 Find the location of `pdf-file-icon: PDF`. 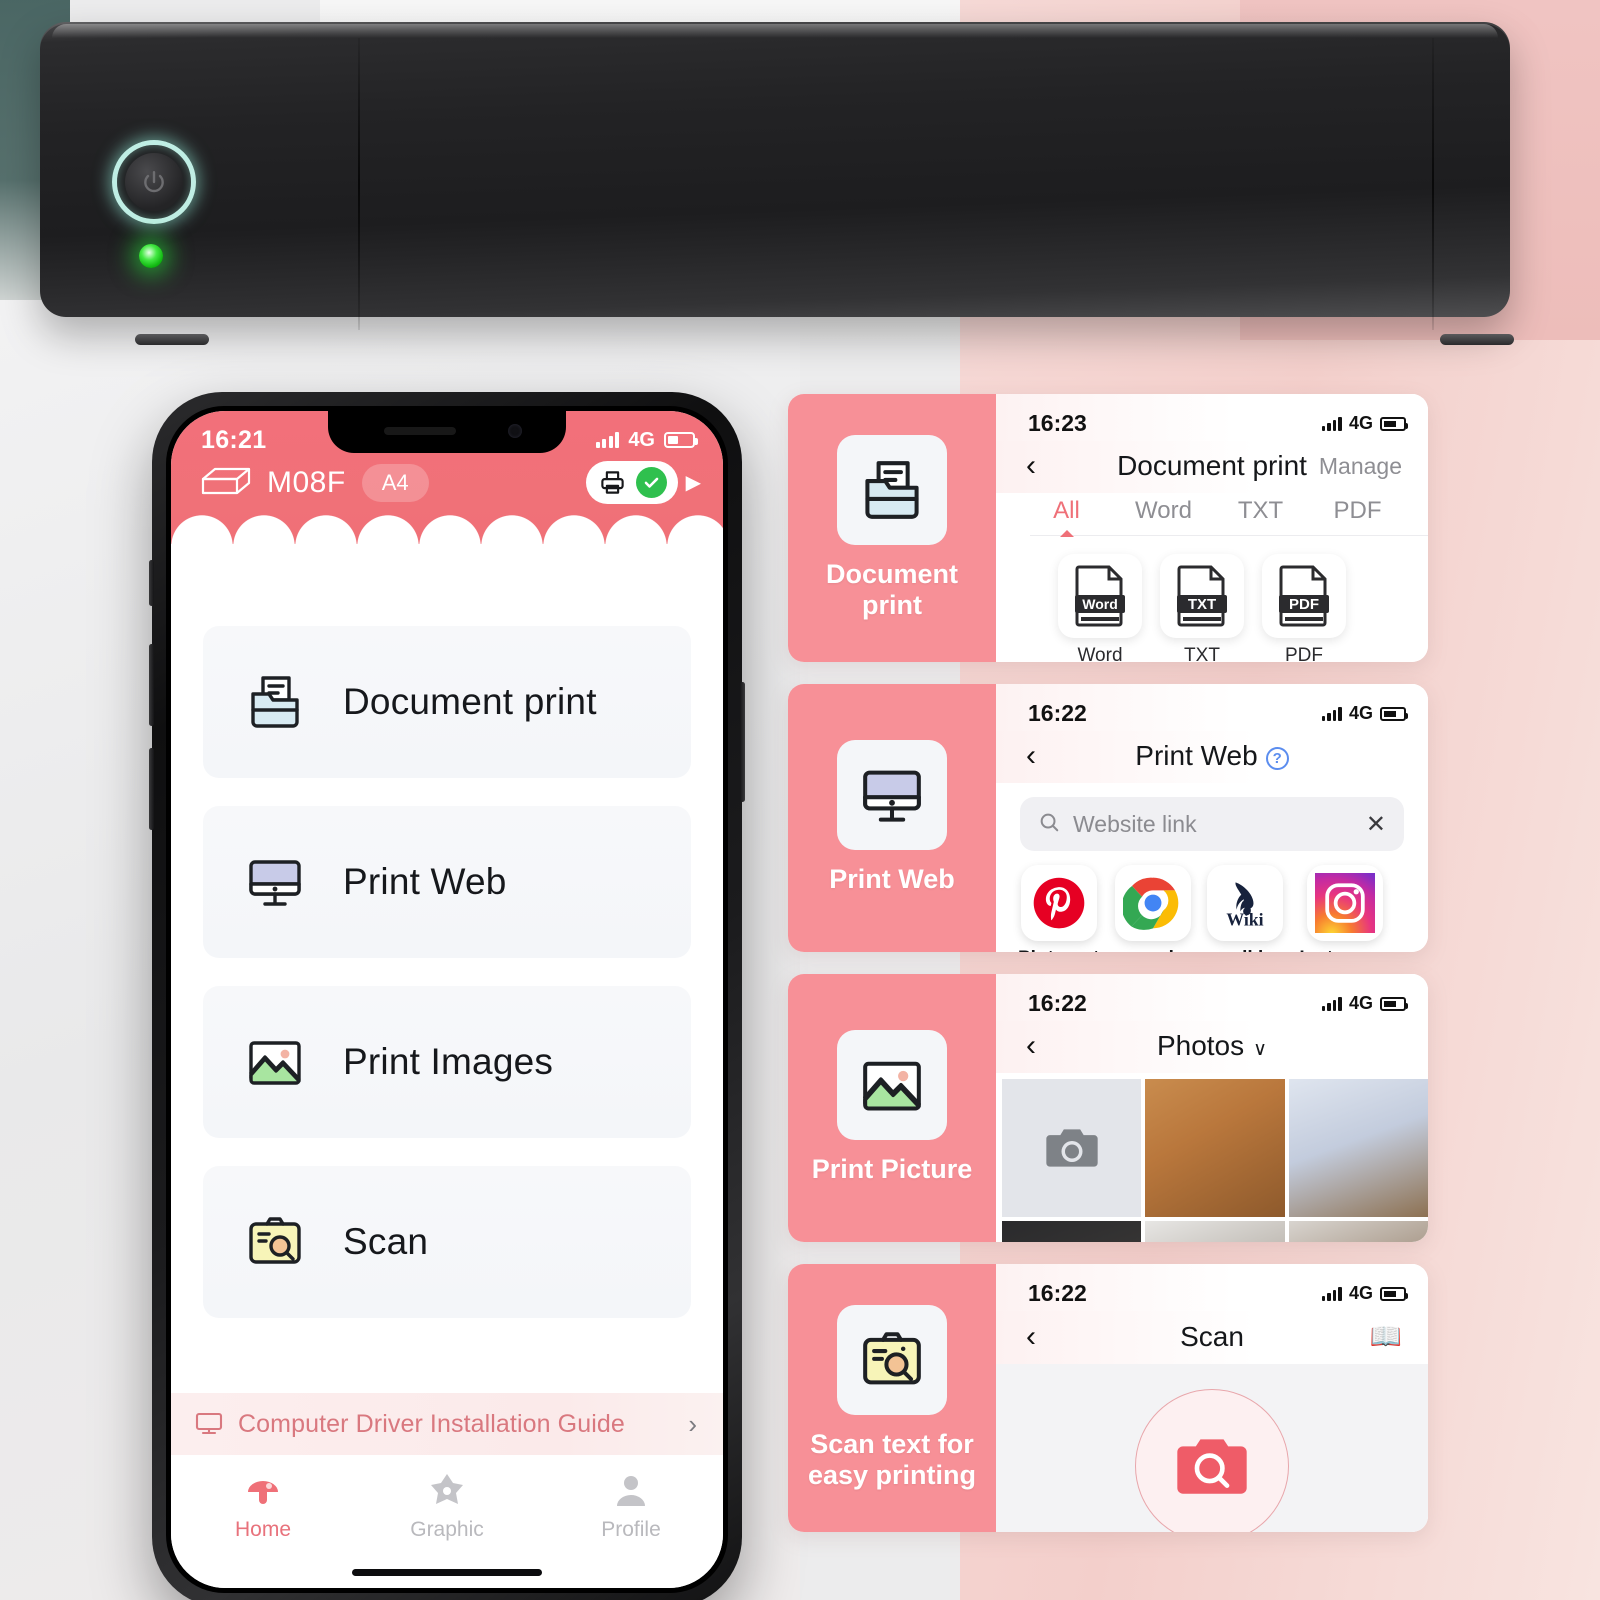

pdf-file-icon: PDF is located at coordinates (1304, 596).